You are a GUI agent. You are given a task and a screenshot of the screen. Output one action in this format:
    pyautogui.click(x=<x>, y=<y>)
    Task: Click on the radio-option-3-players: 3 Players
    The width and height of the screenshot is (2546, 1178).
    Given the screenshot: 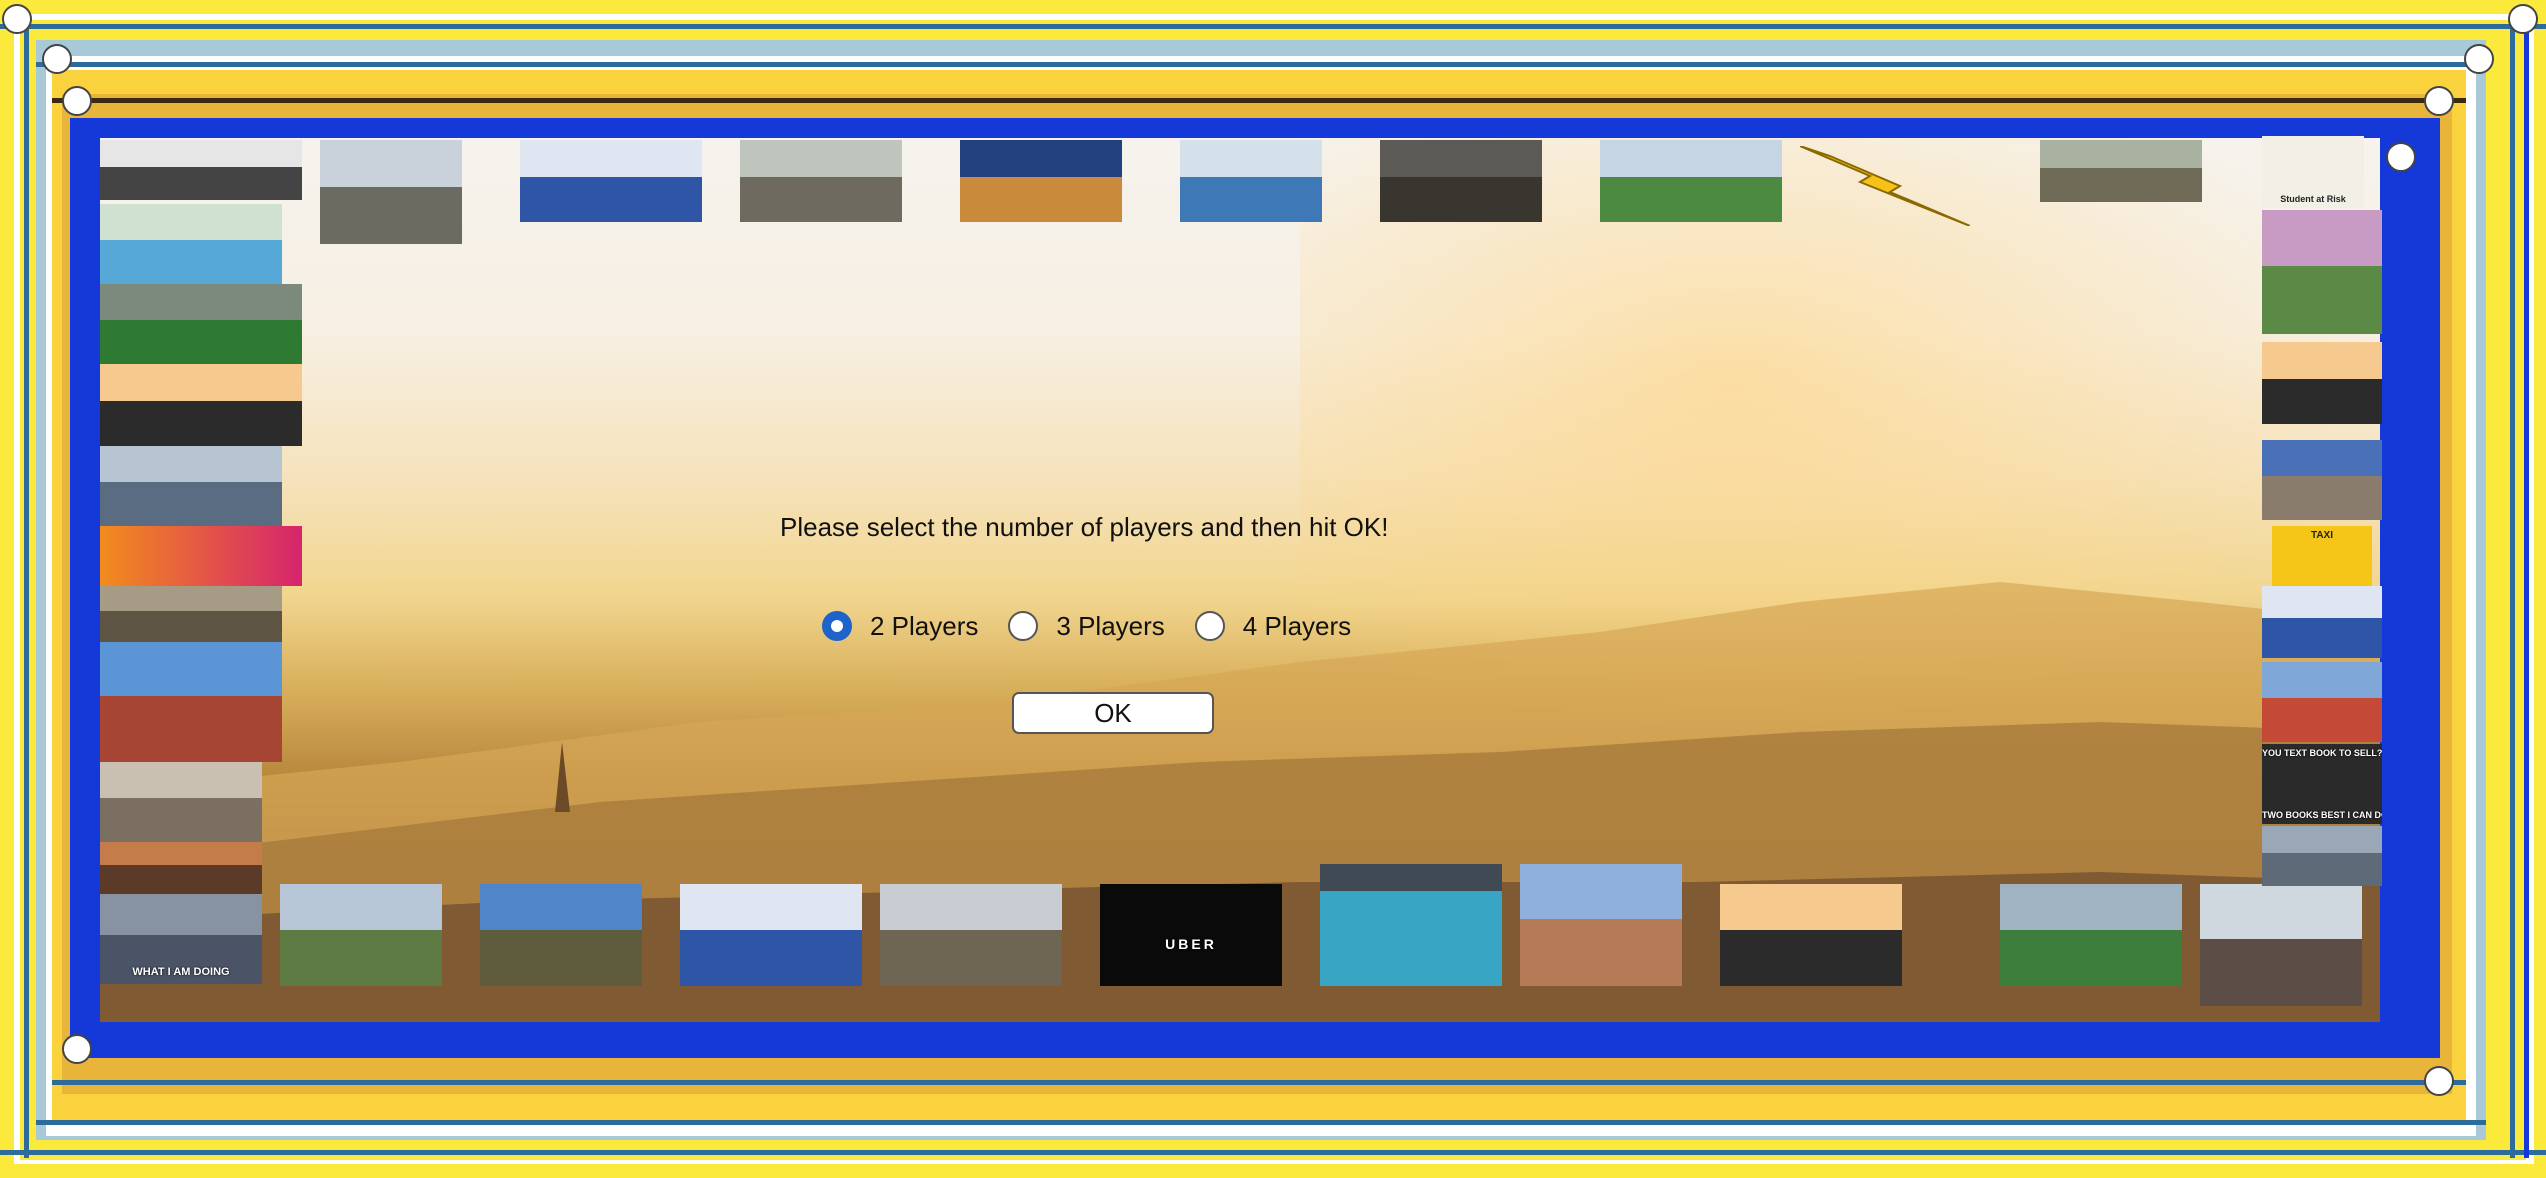 What is the action you would take?
    pyautogui.click(x=1086, y=626)
    